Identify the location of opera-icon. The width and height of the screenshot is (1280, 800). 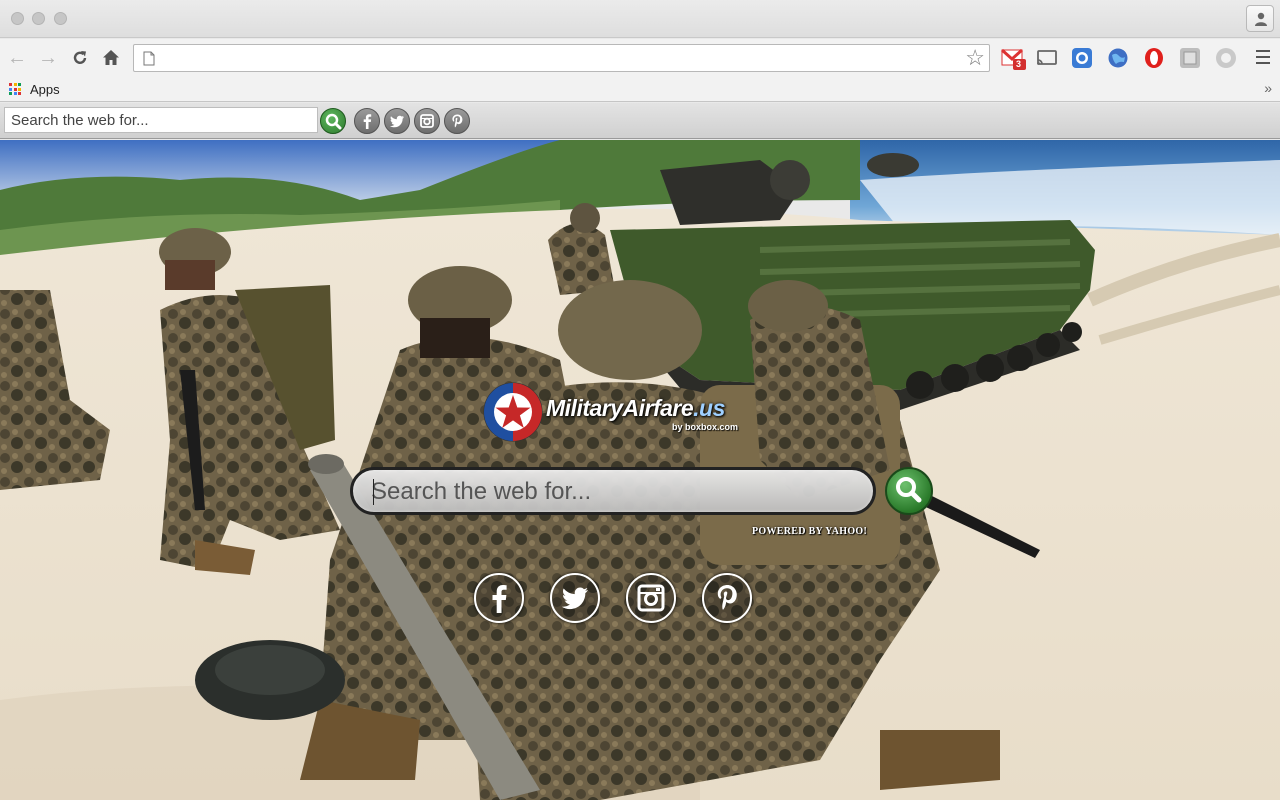
(1154, 58).